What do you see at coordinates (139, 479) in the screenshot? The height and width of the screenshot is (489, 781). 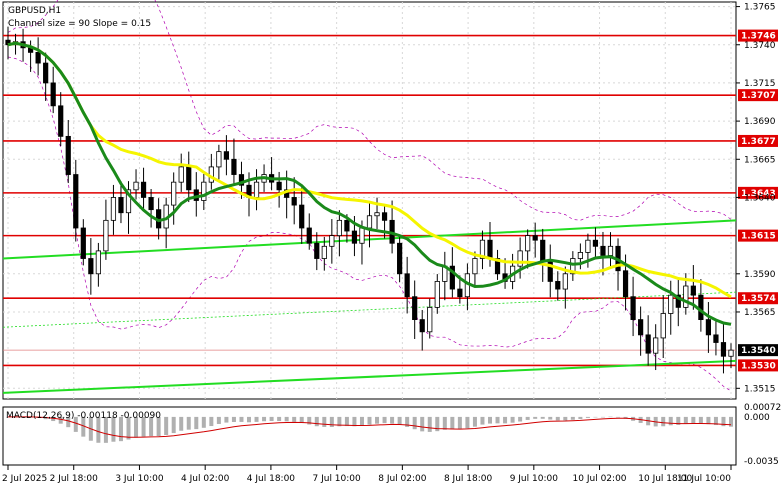 I see `time-tick-label: 3 Jul 10:00` at bounding box center [139, 479].